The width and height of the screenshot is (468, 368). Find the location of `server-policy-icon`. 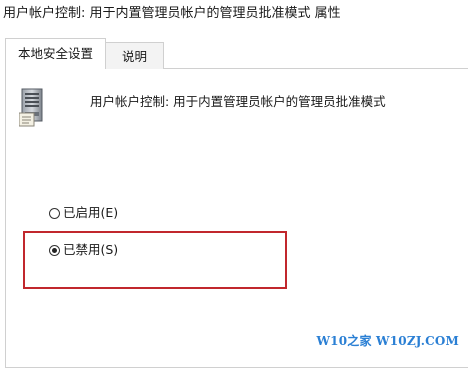

server-policy-icon is located at coordinates (33, 108).